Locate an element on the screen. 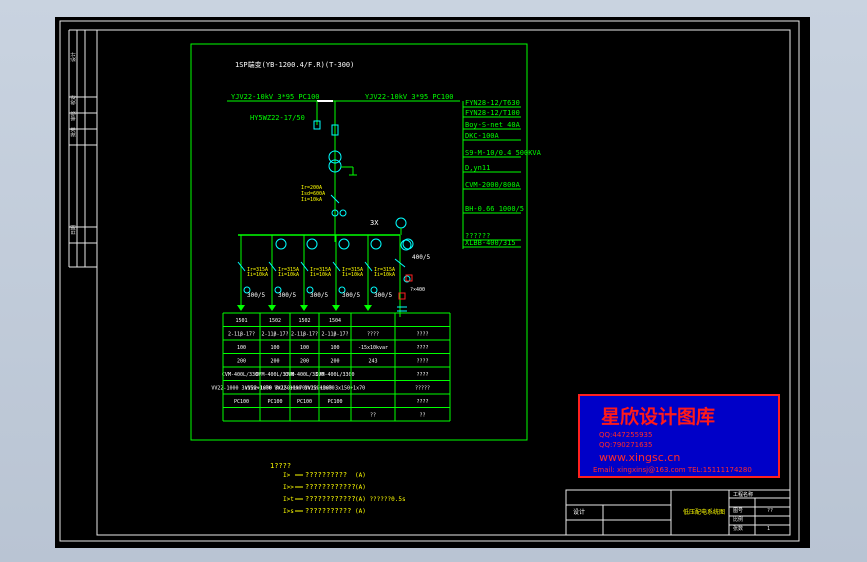  spec-list-item: BH-0.66 1000/5 is located at coordinates (494, 209).